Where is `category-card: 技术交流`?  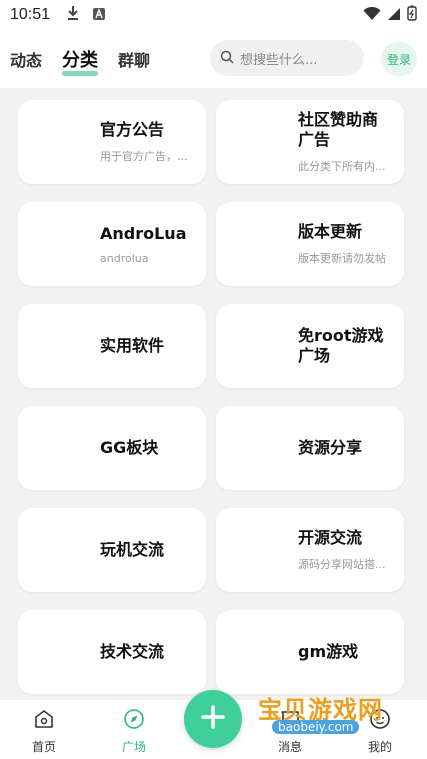 category-card: 技术交流 is located at coordinates (112, 652).